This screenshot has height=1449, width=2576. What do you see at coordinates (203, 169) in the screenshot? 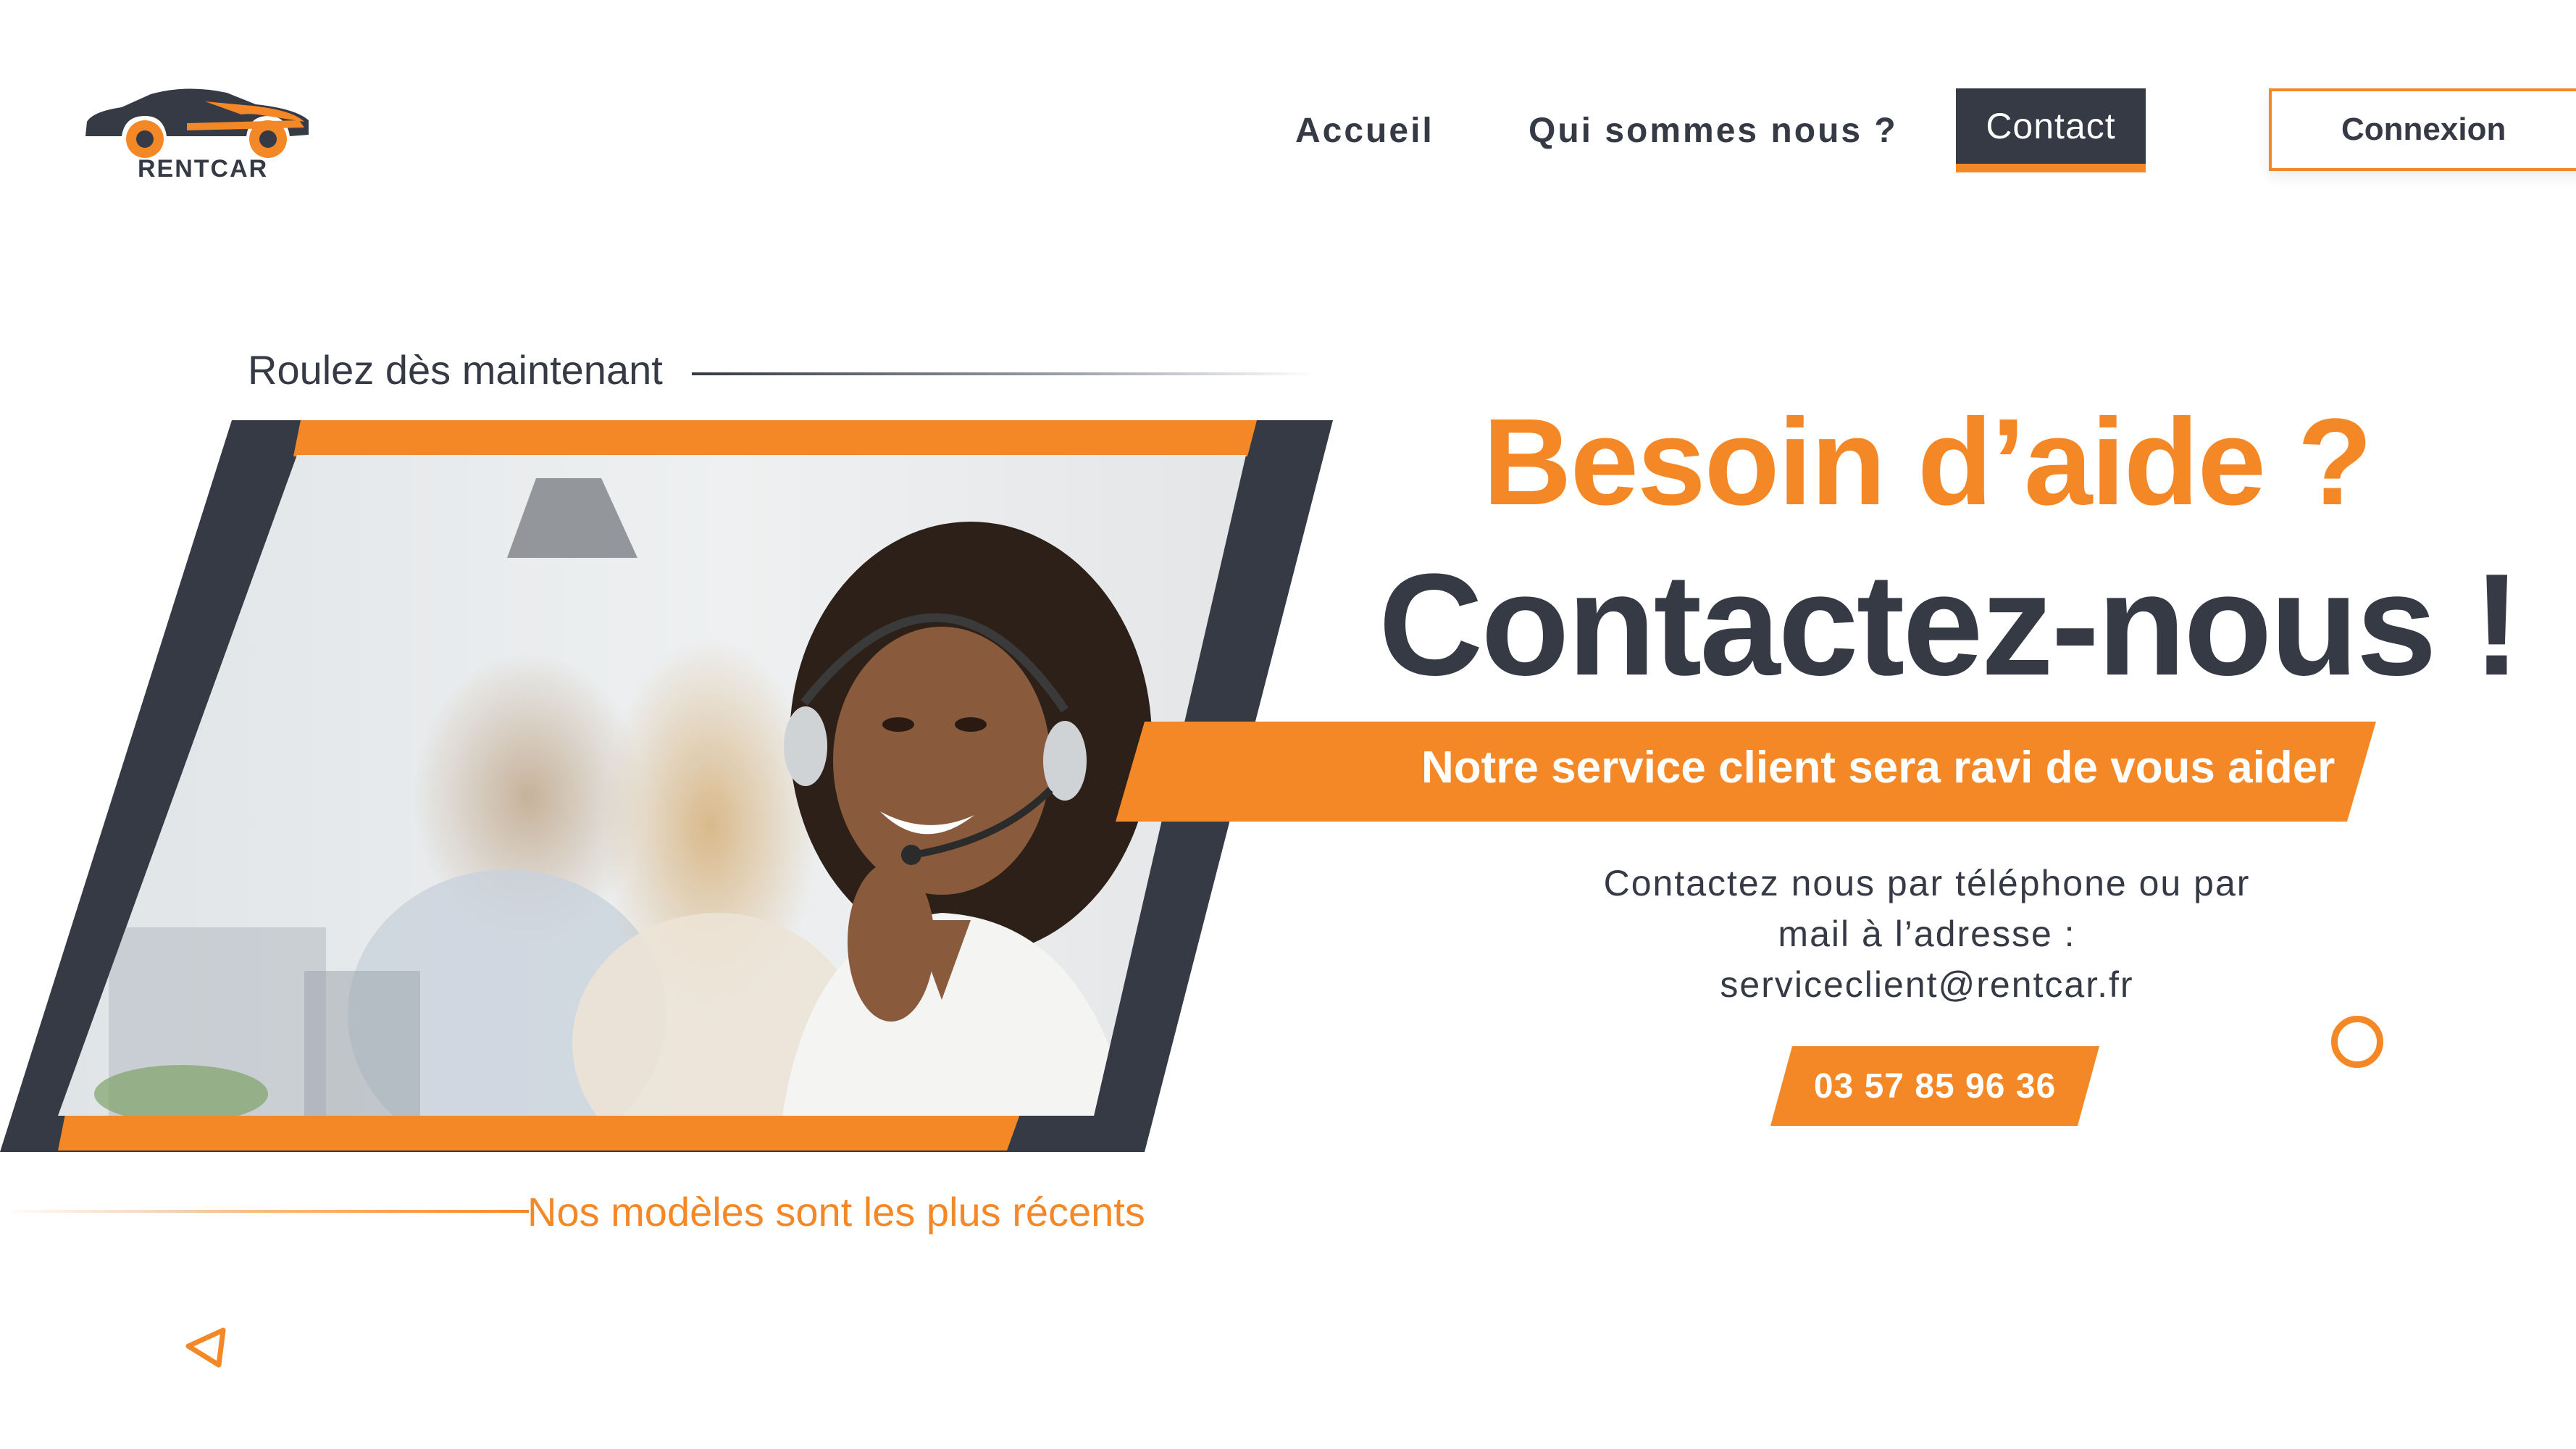
I see `brand-name: RENTCAR` at bounding box center [203, 169].